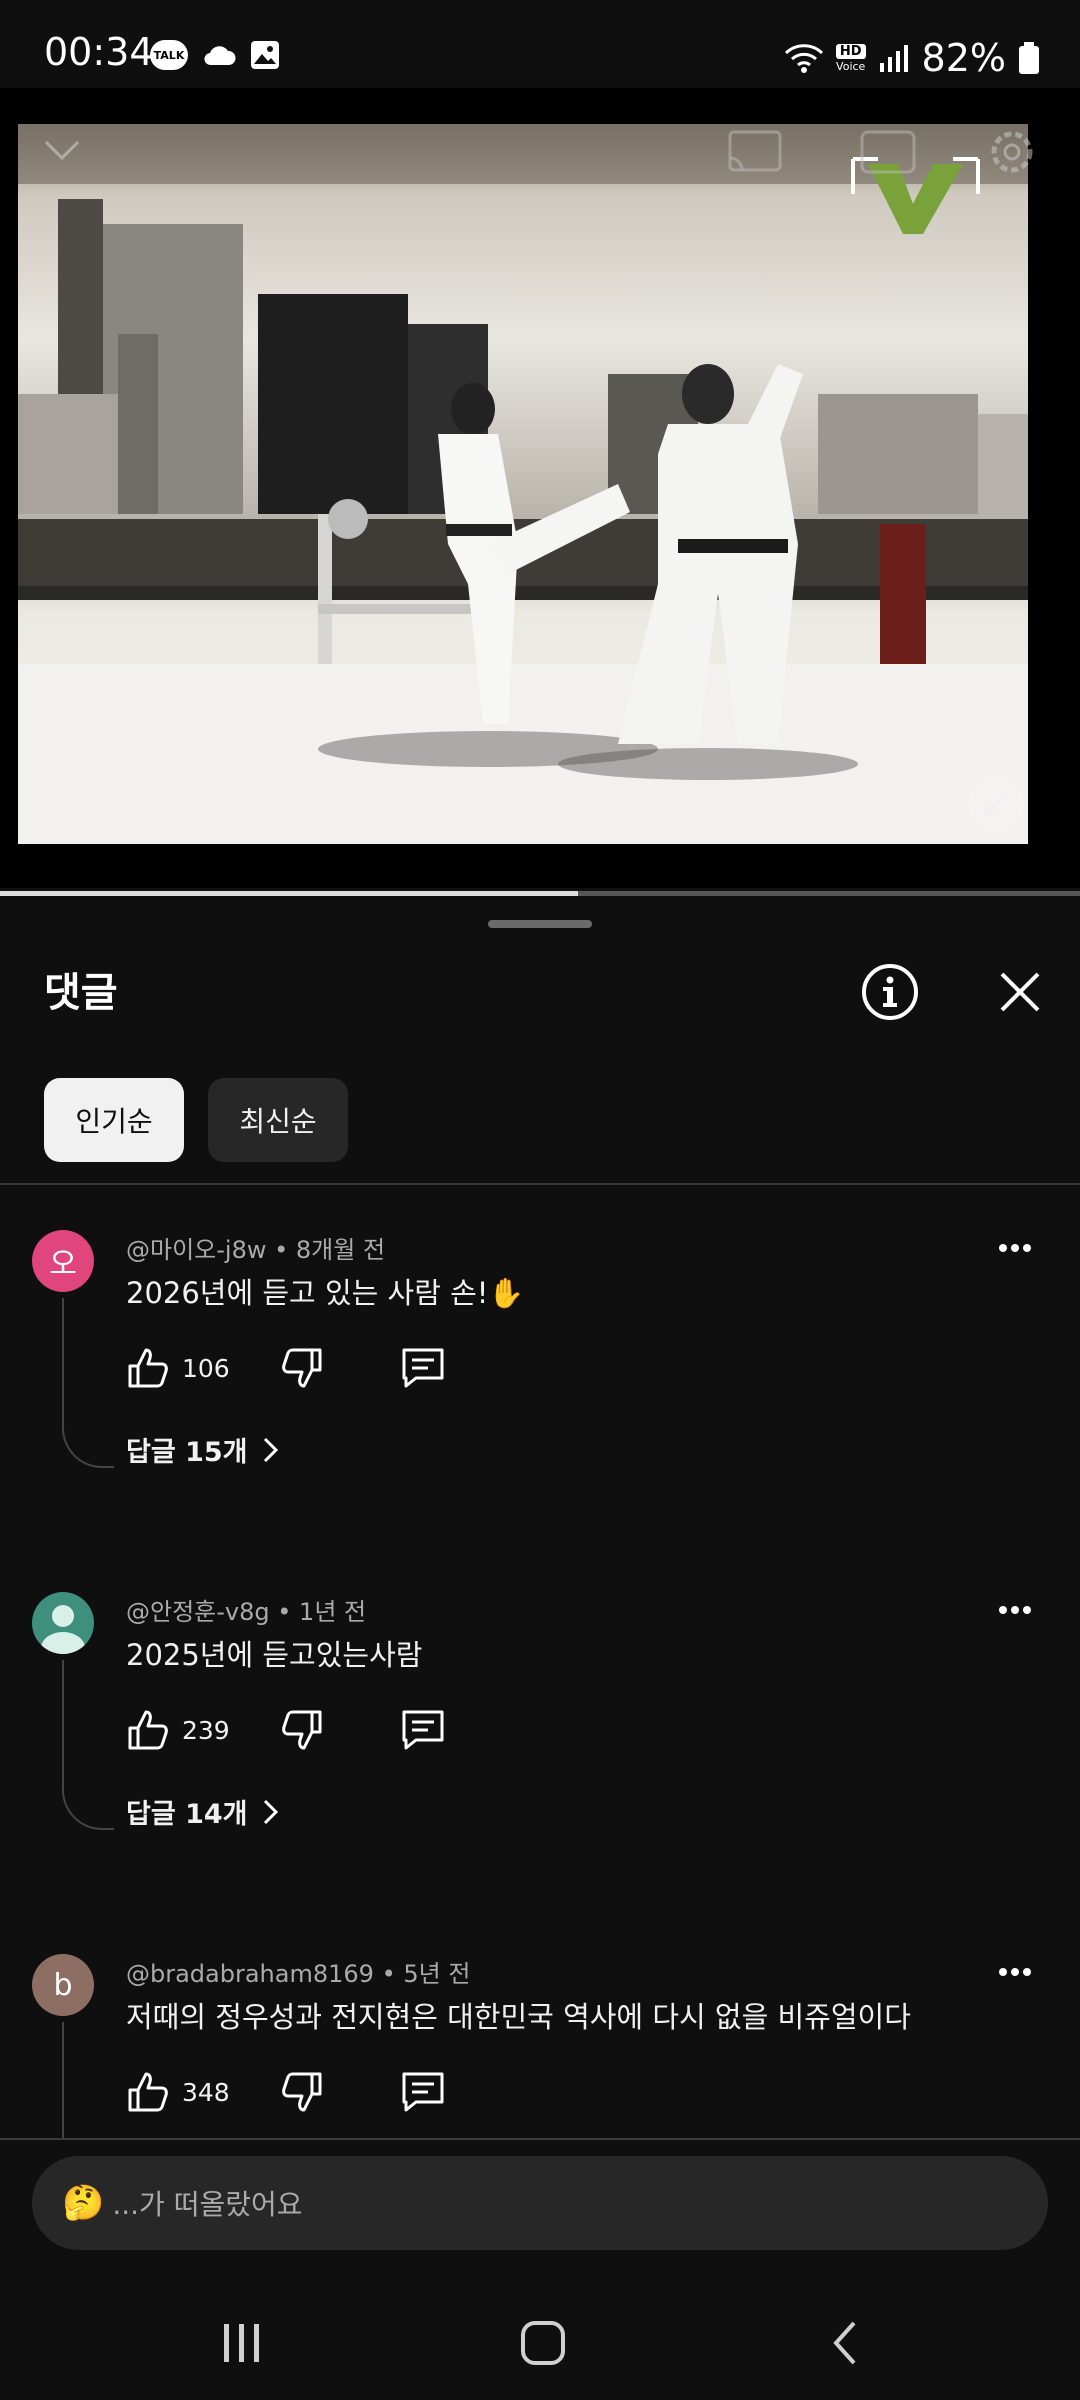 The width and height of the screenshot is (1080, 2400). I want to click on status-bar: 00:34 TALK HD Voice 82%, so click(540, 44).